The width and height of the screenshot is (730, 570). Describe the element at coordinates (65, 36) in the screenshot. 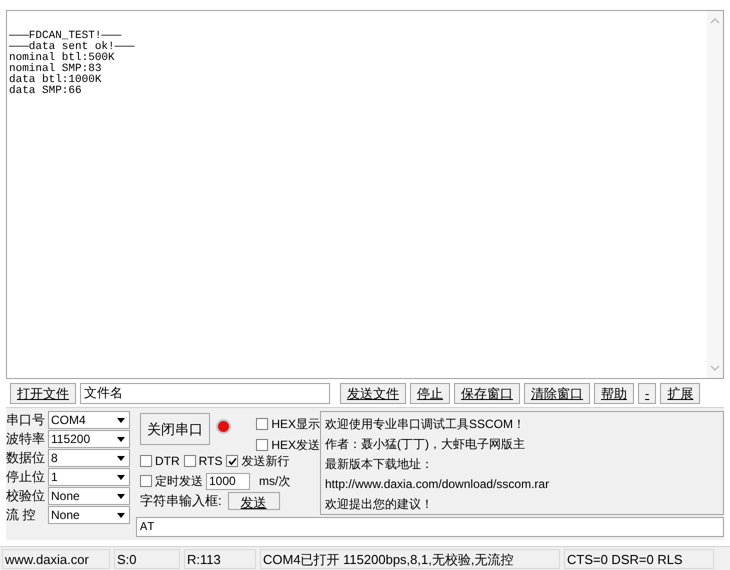

I see `output-line: ———FDCAN_TEST!———` at that location.